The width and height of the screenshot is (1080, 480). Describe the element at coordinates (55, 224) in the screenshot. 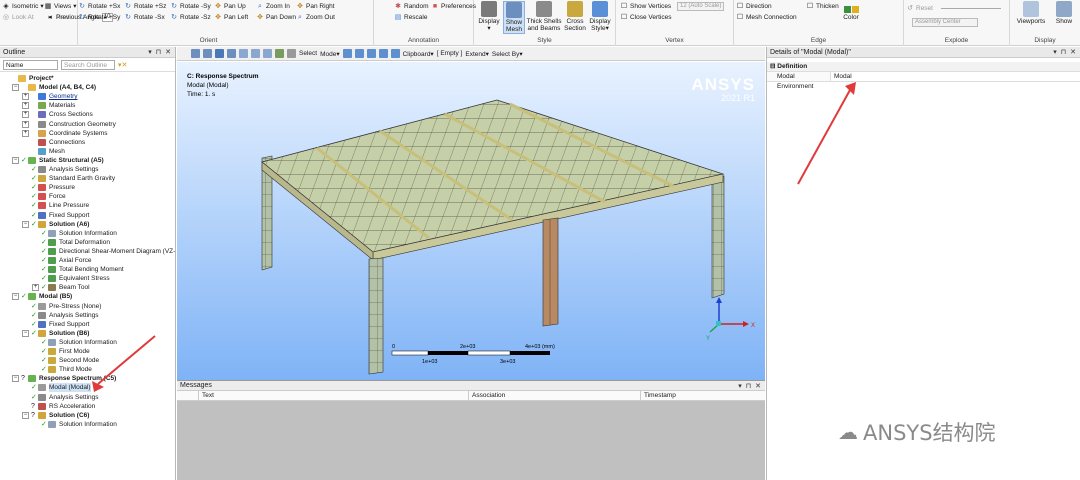

I see `tree-node: − ✓ Solution (A6)` at that location.